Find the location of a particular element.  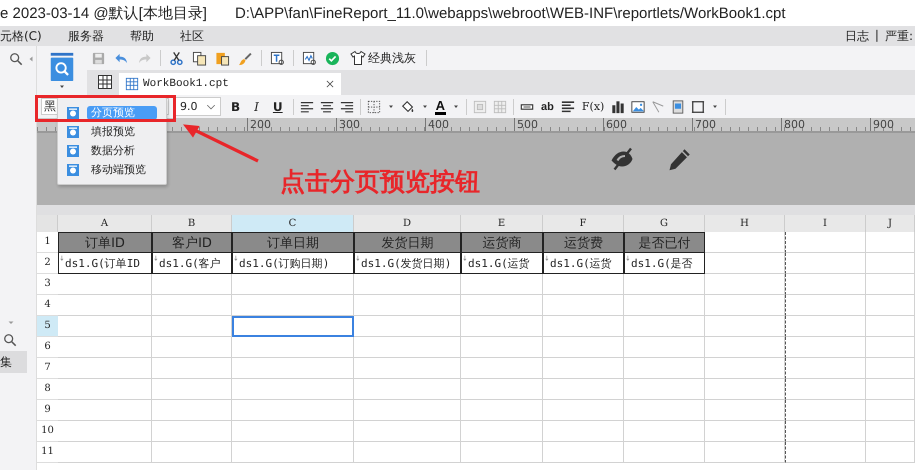

formula-button: F(x) is located at coordinates (593, 106).